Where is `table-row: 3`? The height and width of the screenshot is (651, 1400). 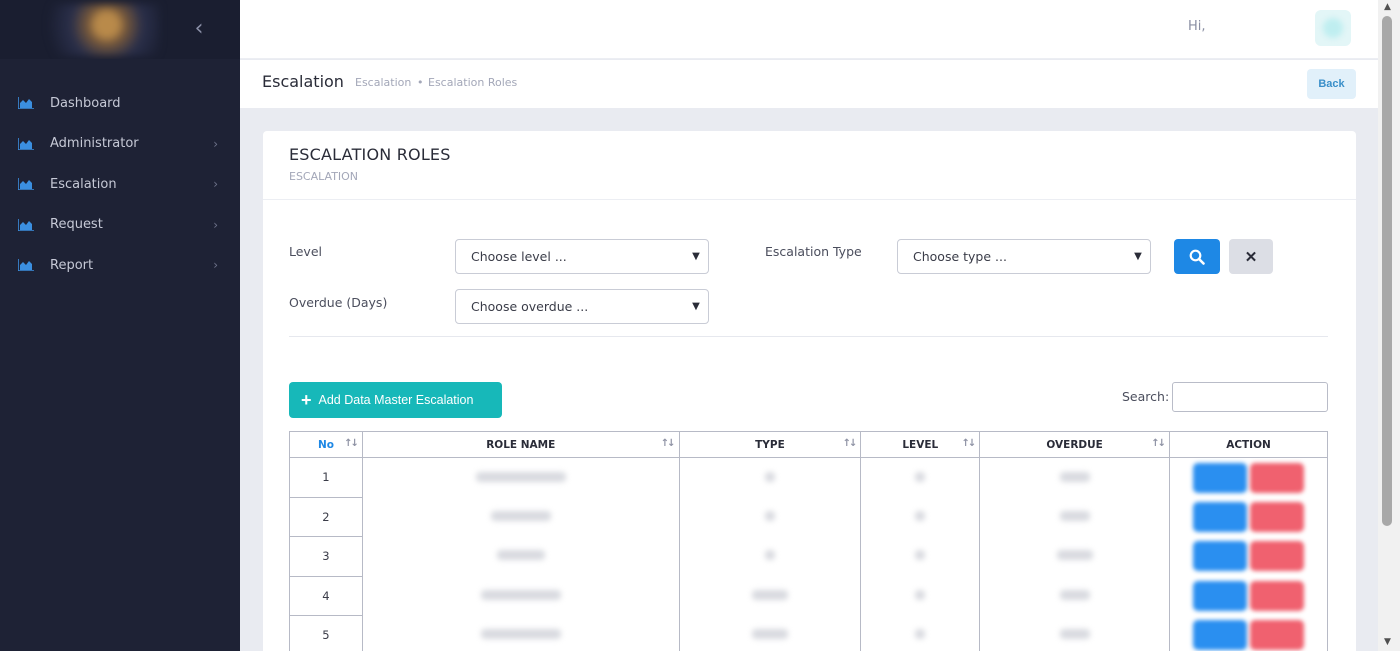
table-row: 3 is located at coordinates (808, 556).